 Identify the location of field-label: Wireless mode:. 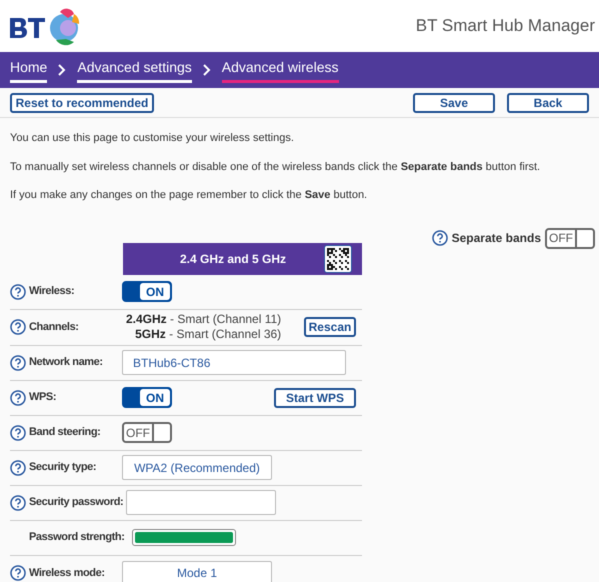
(67, 573).